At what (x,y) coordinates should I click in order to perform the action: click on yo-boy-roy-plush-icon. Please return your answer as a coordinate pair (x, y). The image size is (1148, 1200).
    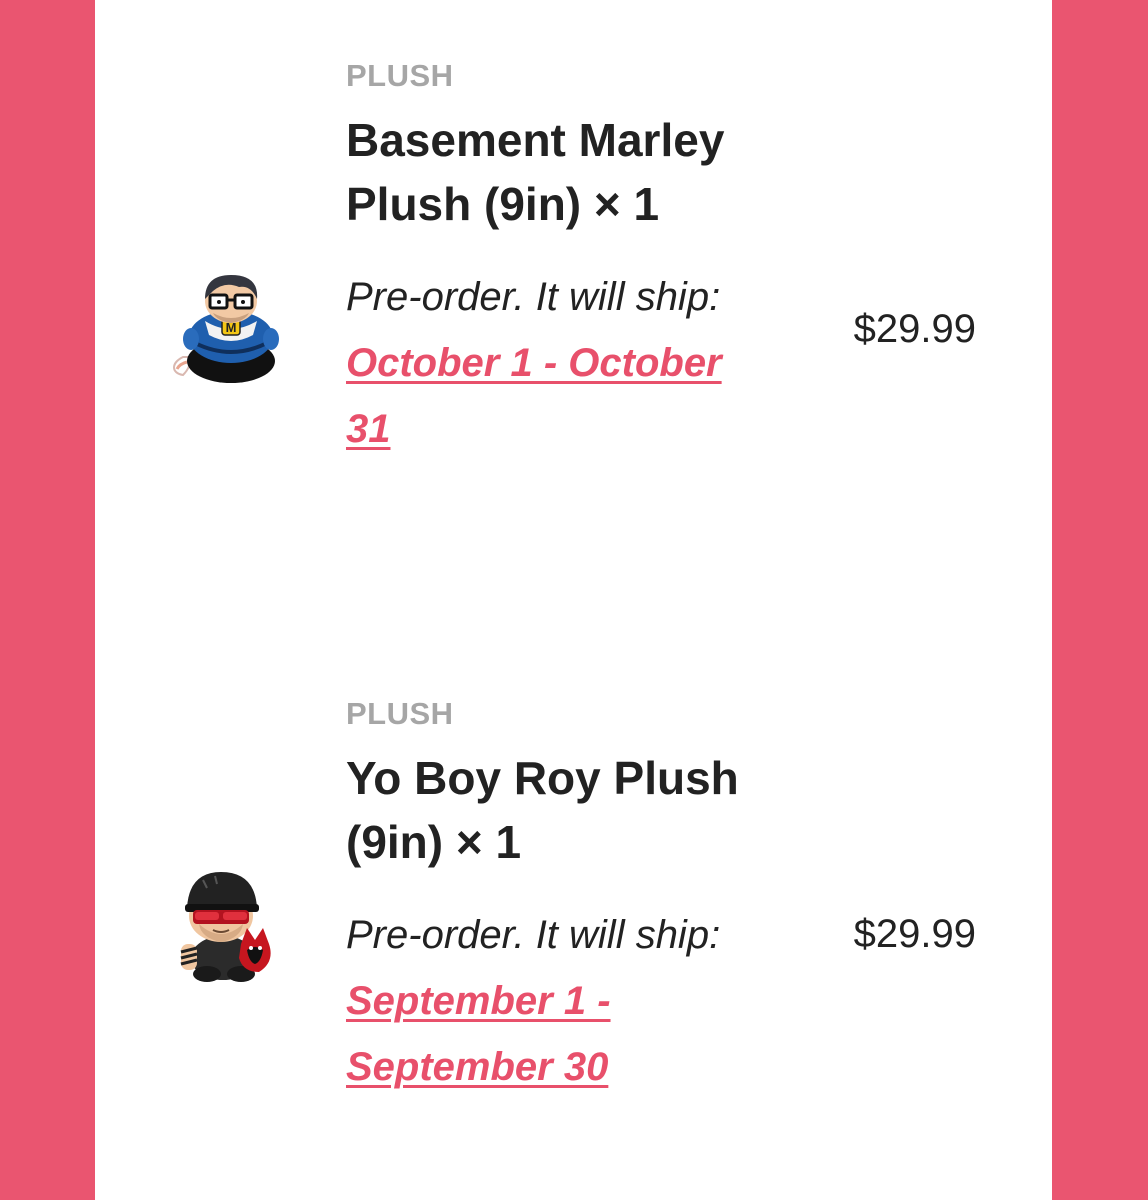
    Looking at the image, I should click on (228, 923).